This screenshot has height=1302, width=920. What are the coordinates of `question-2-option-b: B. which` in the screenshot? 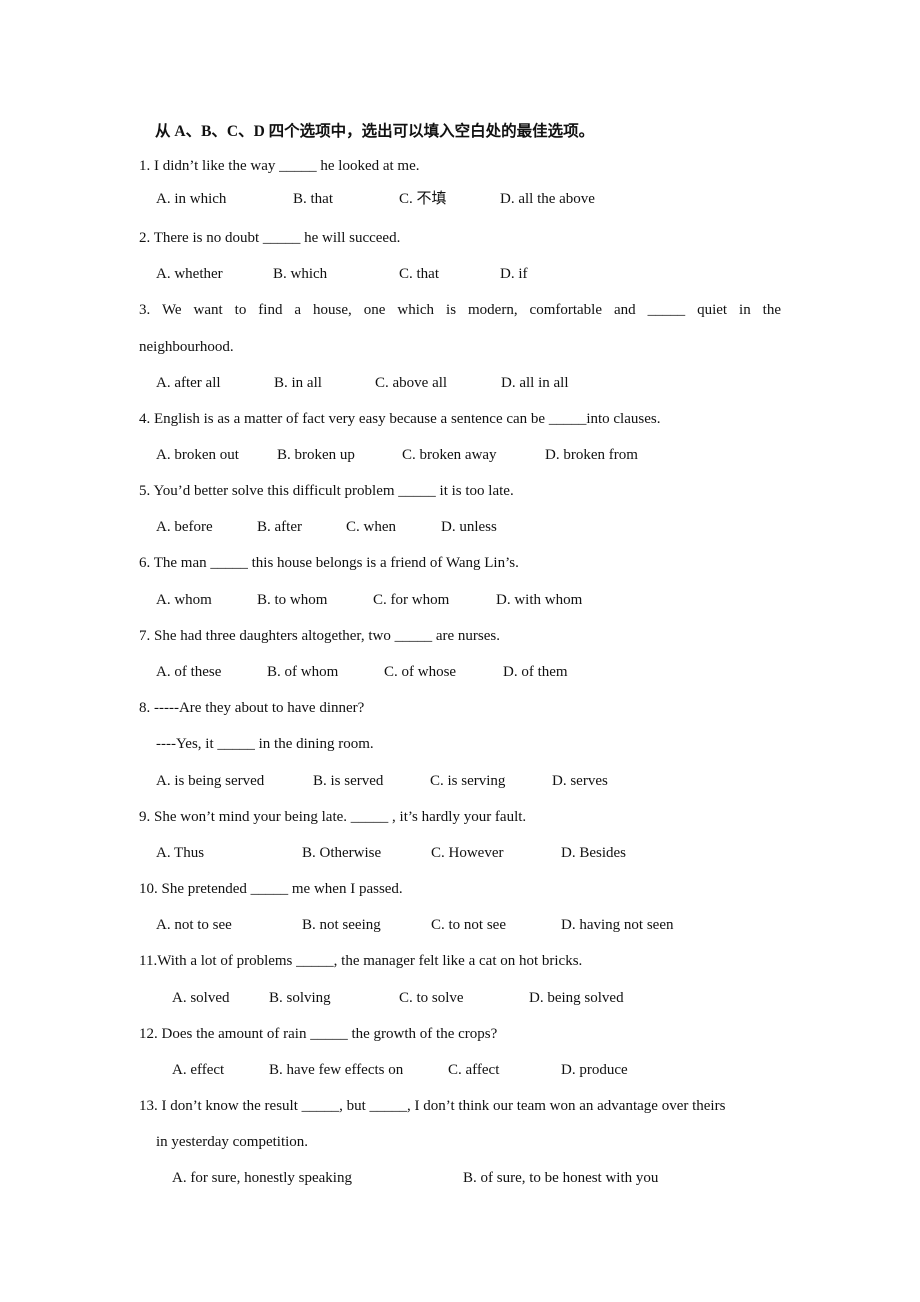 It's located at (300, 274).